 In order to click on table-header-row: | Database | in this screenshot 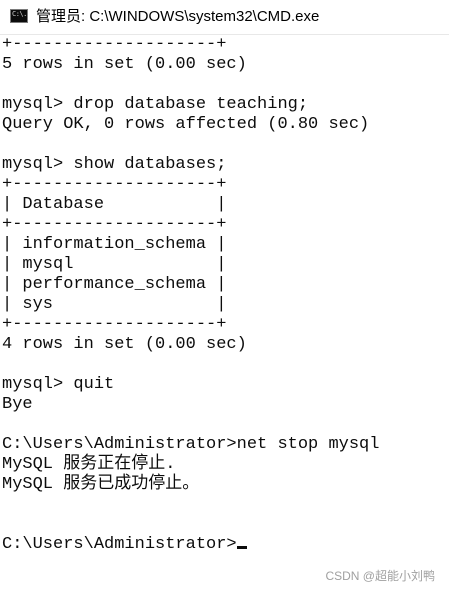, I will do `click(114, 204)`.